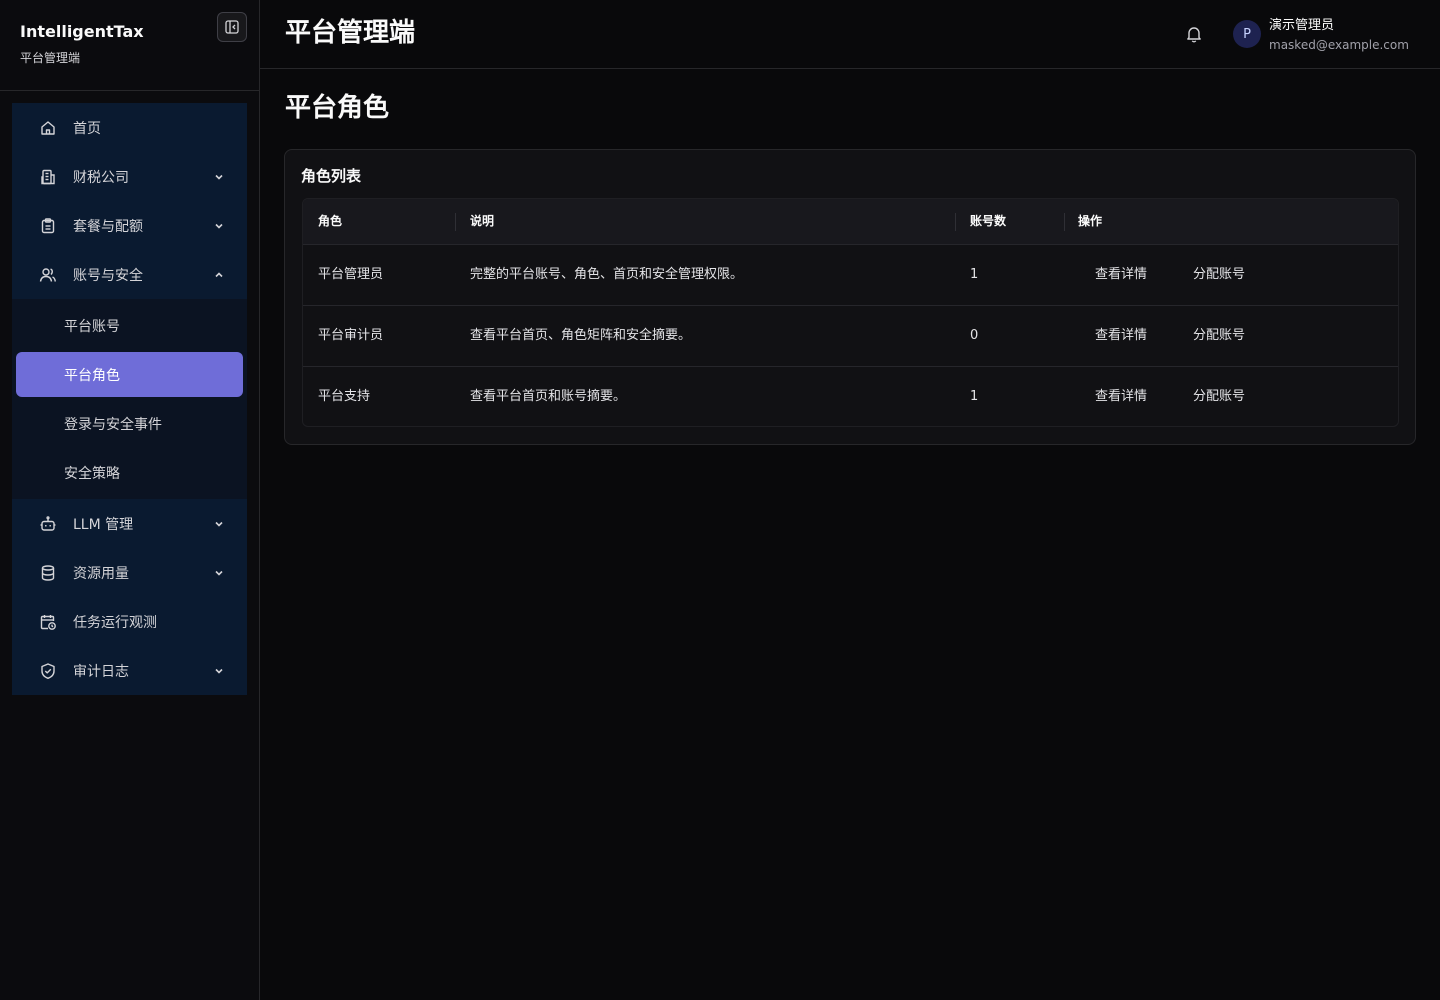 This screenshot has height=1000, width=1440. What do you see at coordinates (129, 572) in the screenshot?
I see `sidebar-item-resource-usage: 资源用量` at bounding box center [129, 572].